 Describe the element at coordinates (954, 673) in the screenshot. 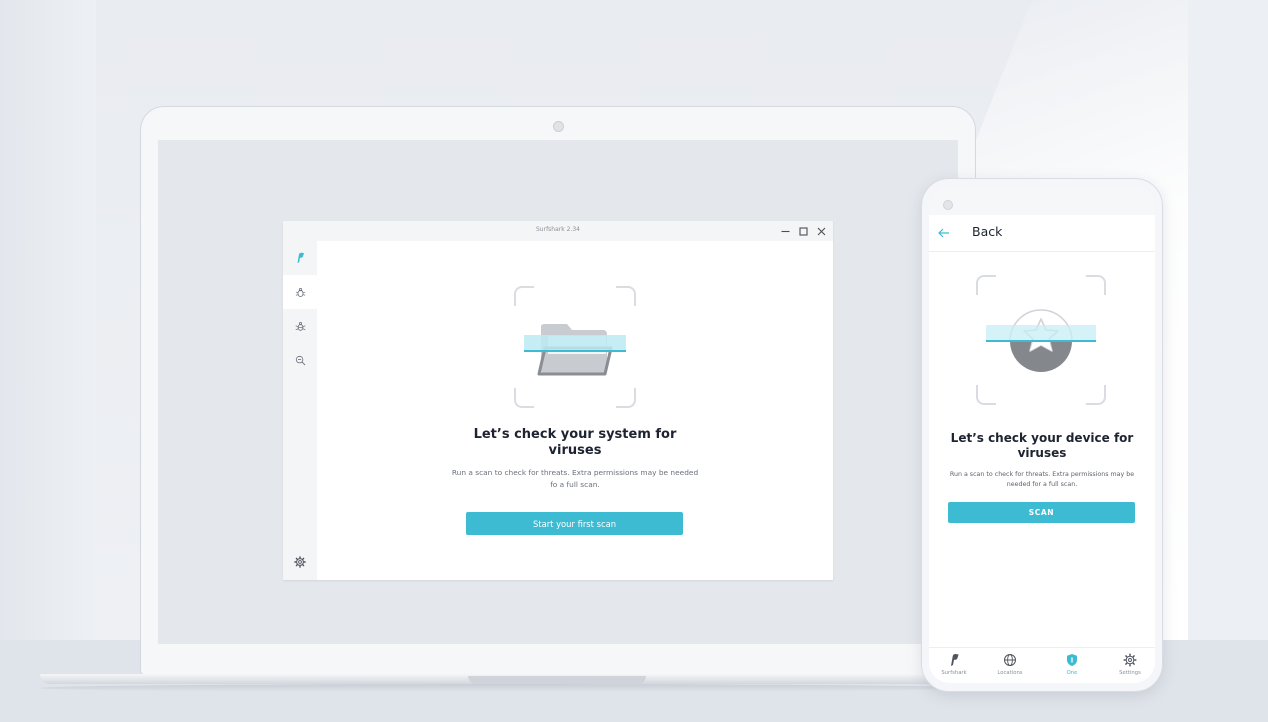

I see `nav-label: Surfshark` at that location.